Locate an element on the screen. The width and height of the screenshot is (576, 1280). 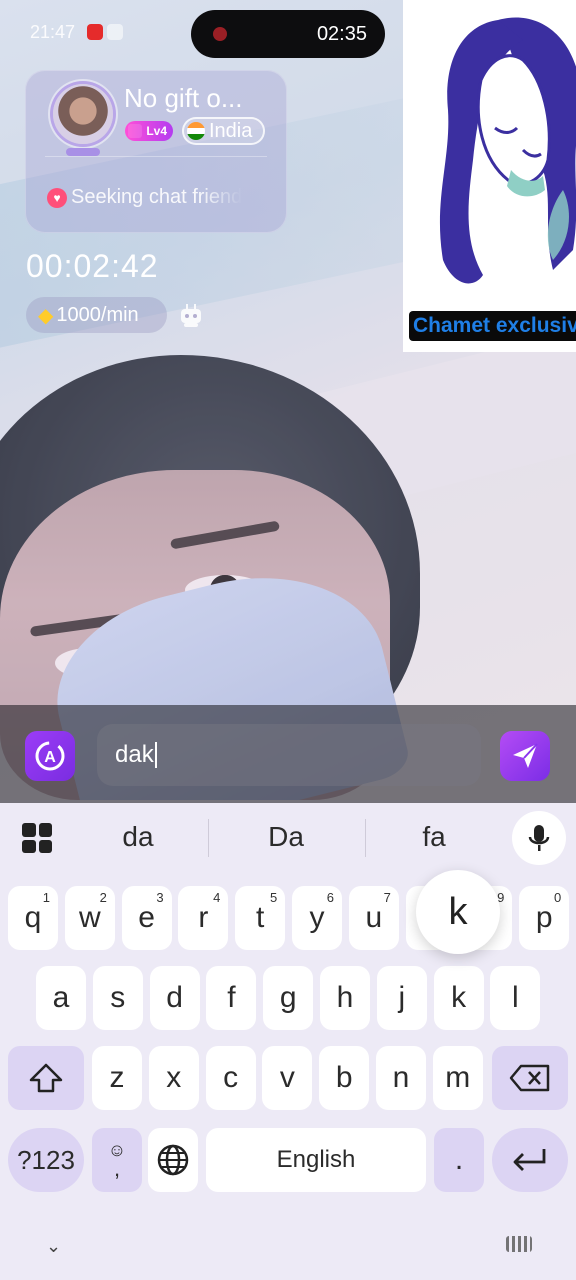
key-label: n is located at coordinates (401, 1077).